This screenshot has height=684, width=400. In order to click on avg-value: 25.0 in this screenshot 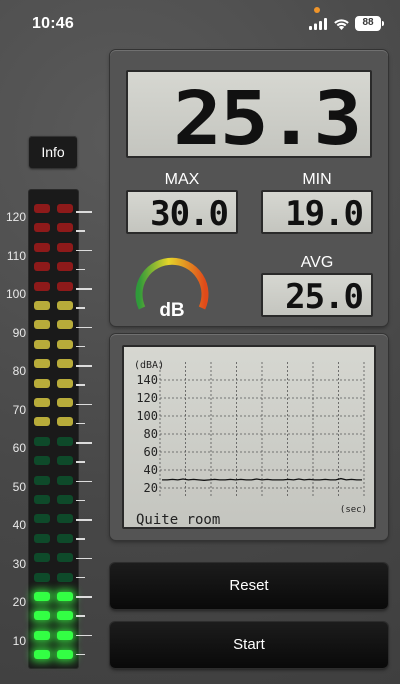, I will do `click(324, 297)`.